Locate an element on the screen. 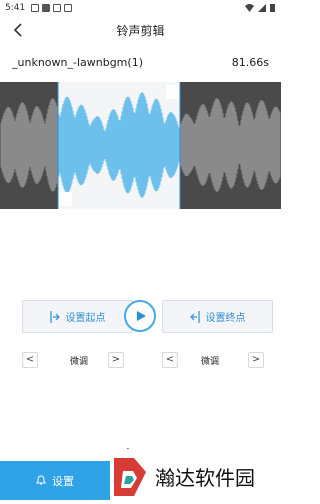 This screenshot has height=504, width=320. fine-start-label: 微调 is located at coordinates (78, 362).